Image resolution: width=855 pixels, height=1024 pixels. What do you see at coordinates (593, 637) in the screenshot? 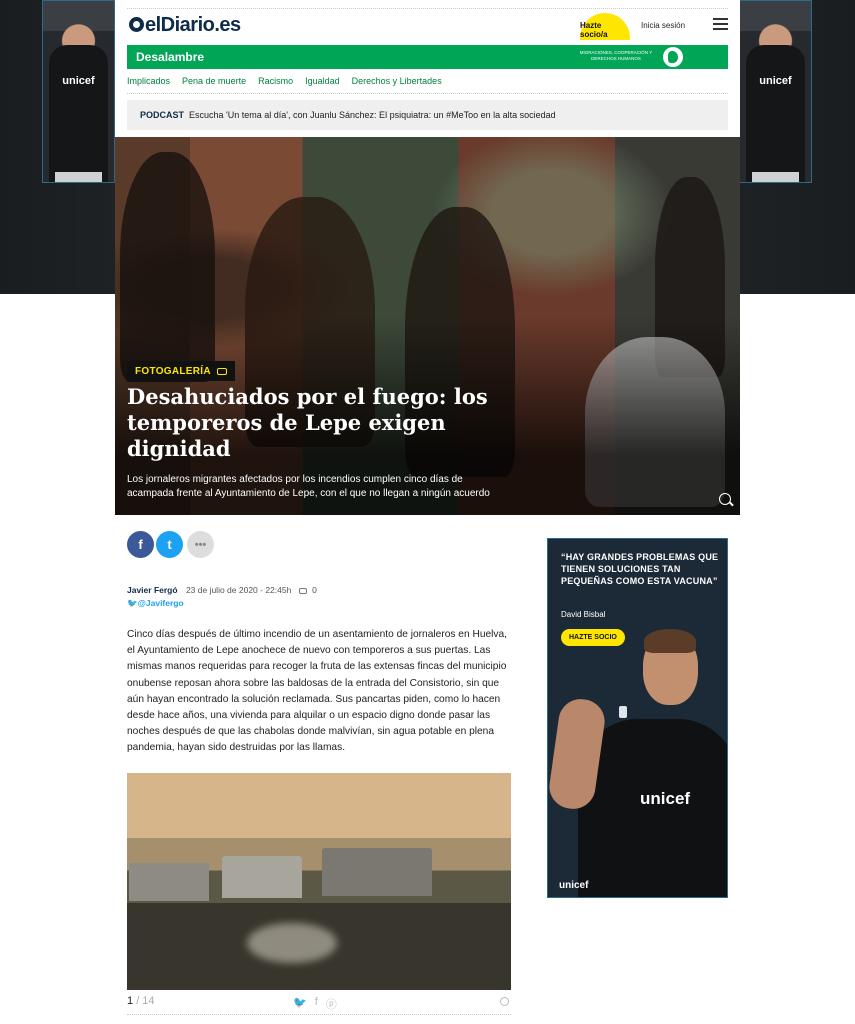
I see `ad-cta-button: HAZTE SOCIO` at bounding box center [593, 637].